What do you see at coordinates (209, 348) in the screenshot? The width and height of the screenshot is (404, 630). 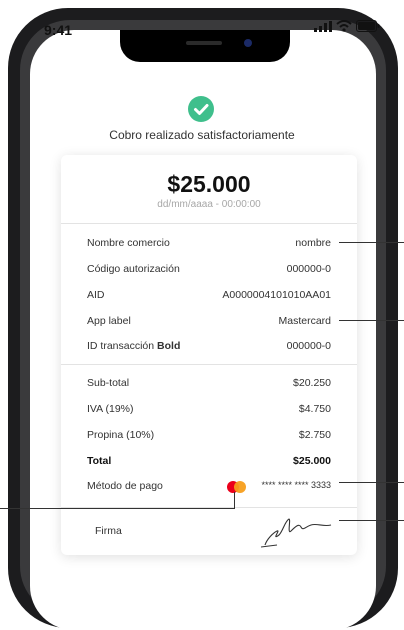 I see `detail-row-transaction-id: ID transacción Bold 000000-0` at bounding box center [209, 348].